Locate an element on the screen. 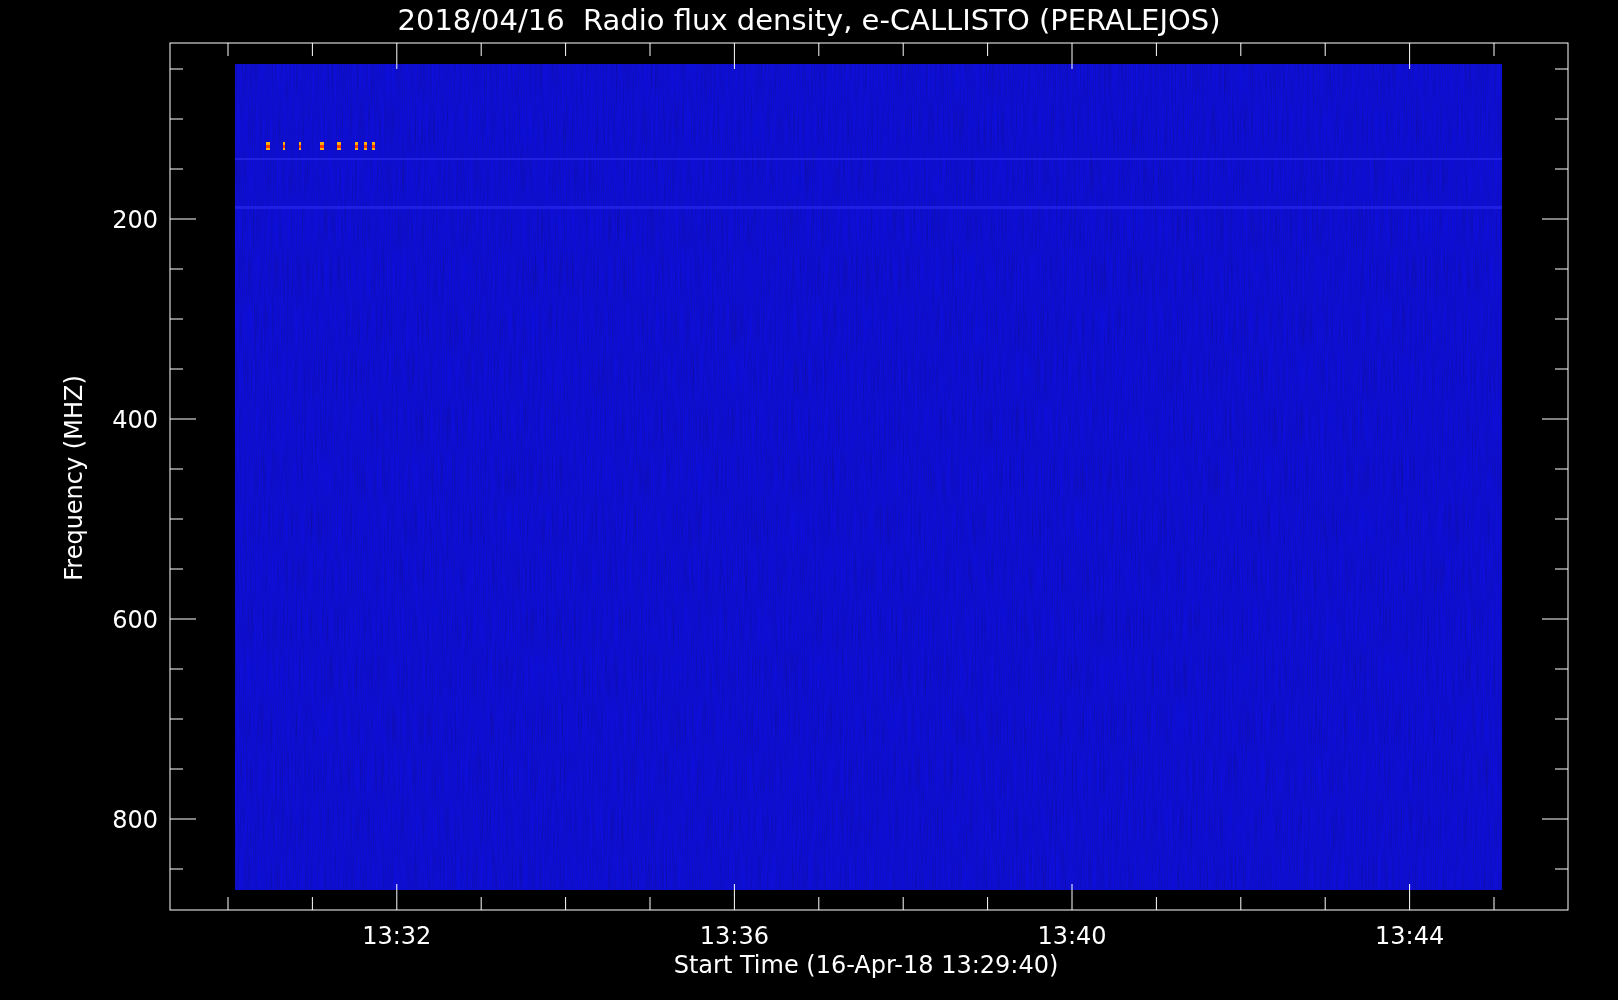  chart-title: 2018/04/16 Radio flux density, e-CALLISTO (PERALEJOS) is located at coordinates (809, 20).